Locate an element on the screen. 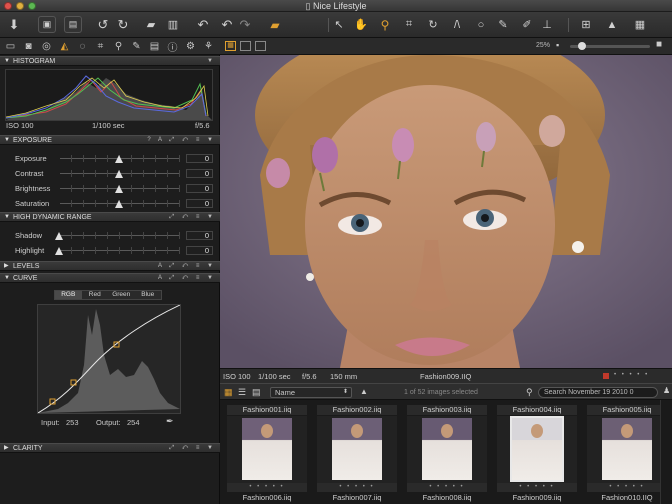 This screenshot has height=504, width=672. zoom-slider-knob is located at coordinates (582, 46).